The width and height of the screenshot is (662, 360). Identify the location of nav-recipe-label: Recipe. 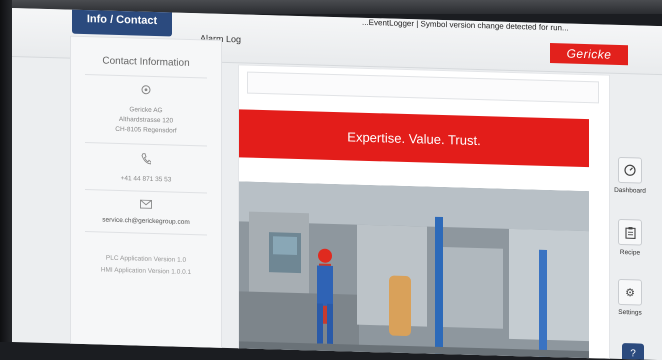
(630, 252).